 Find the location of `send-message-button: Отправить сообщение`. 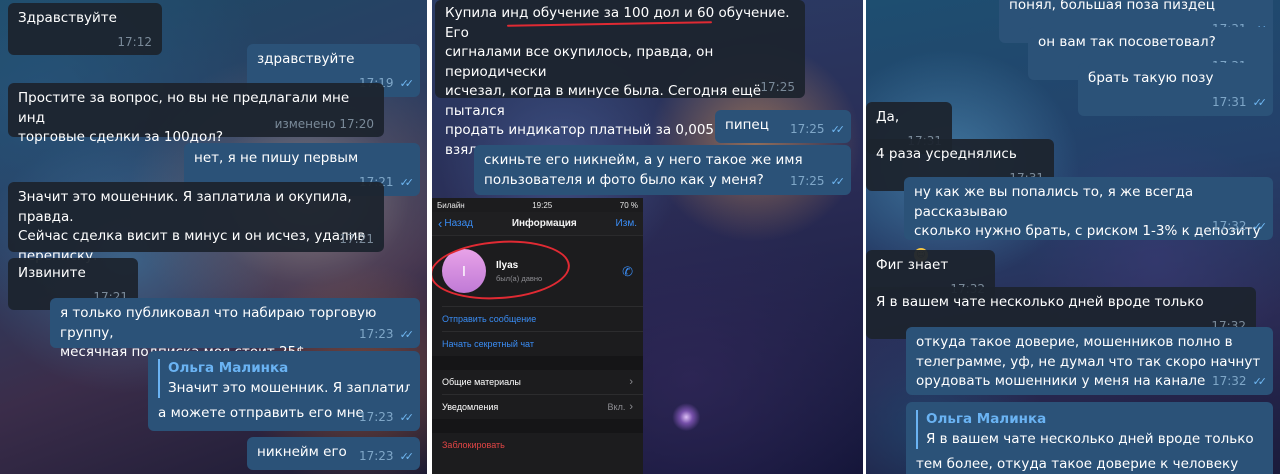

send-message-button: Отправить сообщение is located at coordinates (537, 319).